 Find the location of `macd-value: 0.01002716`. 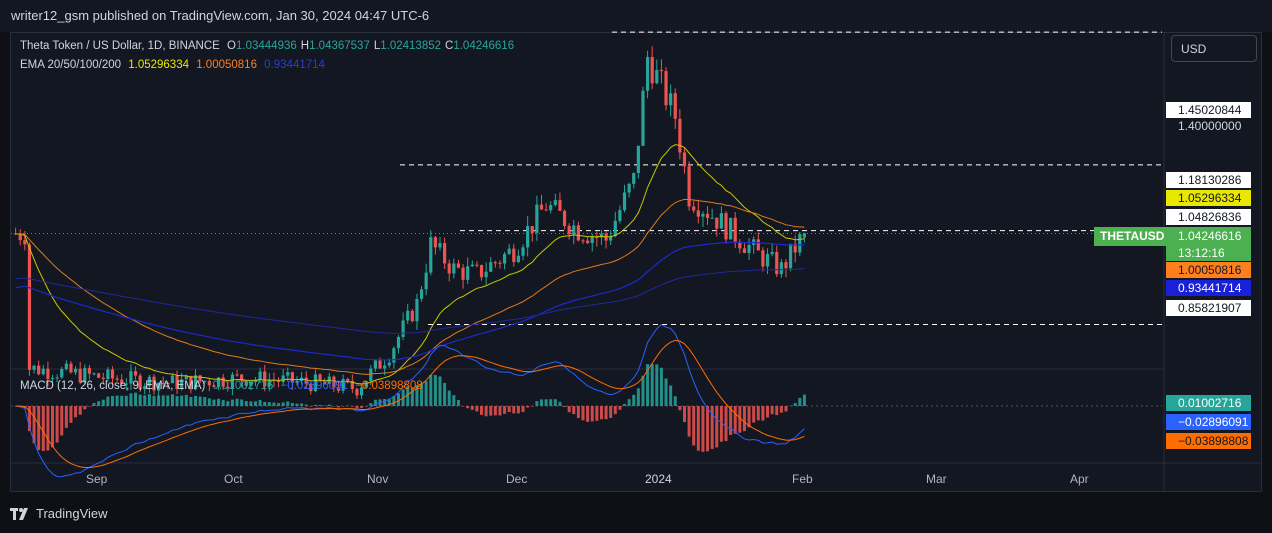

macd-value: 0.01002716 is located at coordinates (243, 386).